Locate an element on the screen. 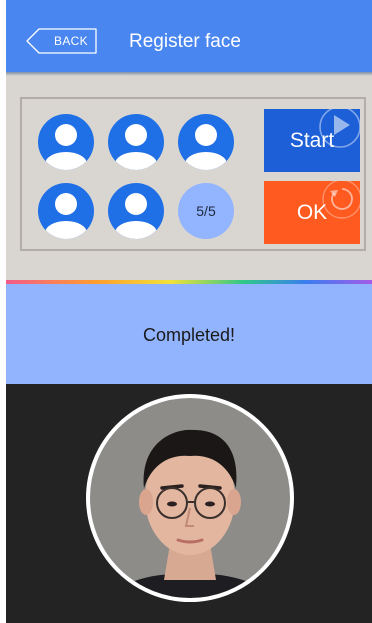 This screenshot has width=372, height=623. page-title: Register face is located at coordinates (185, 41).